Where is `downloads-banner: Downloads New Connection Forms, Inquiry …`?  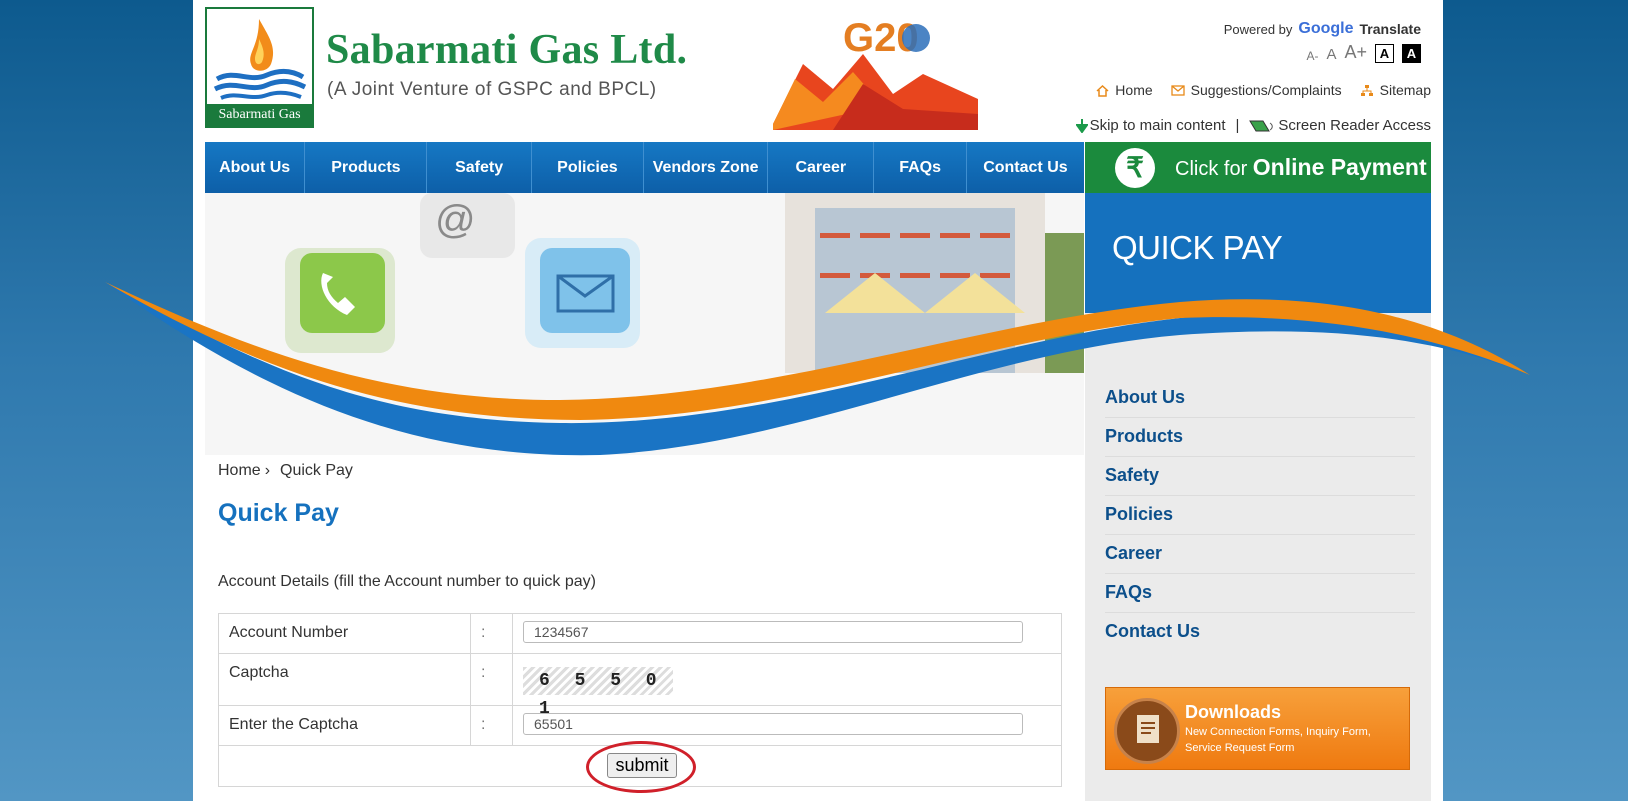 downloads-banner: Downloads New Connection Forms, Inquiry … is located at coordinates (1257, 728).